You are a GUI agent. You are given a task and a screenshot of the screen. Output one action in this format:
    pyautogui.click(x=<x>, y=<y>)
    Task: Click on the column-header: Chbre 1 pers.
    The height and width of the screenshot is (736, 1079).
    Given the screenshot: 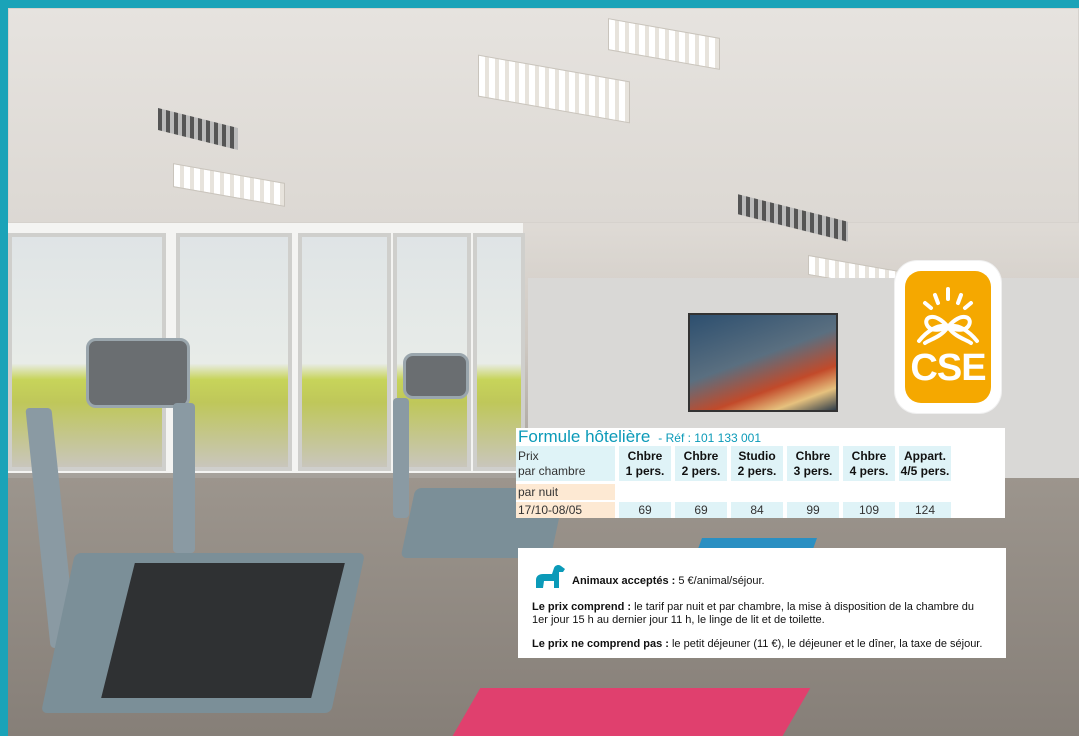 What is the action you would take?
    pyautogui.click(x=645, y=463)
    